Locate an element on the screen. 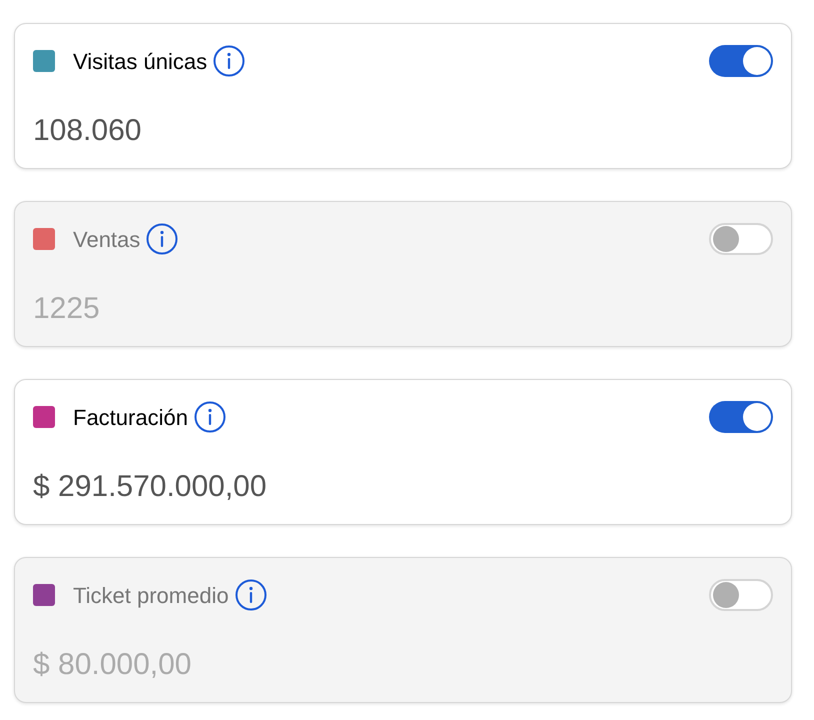 Image resolution: width=814 pixels, height=720 pixels. metric-label: Ticket promedio is located at coordinates (151, 596).